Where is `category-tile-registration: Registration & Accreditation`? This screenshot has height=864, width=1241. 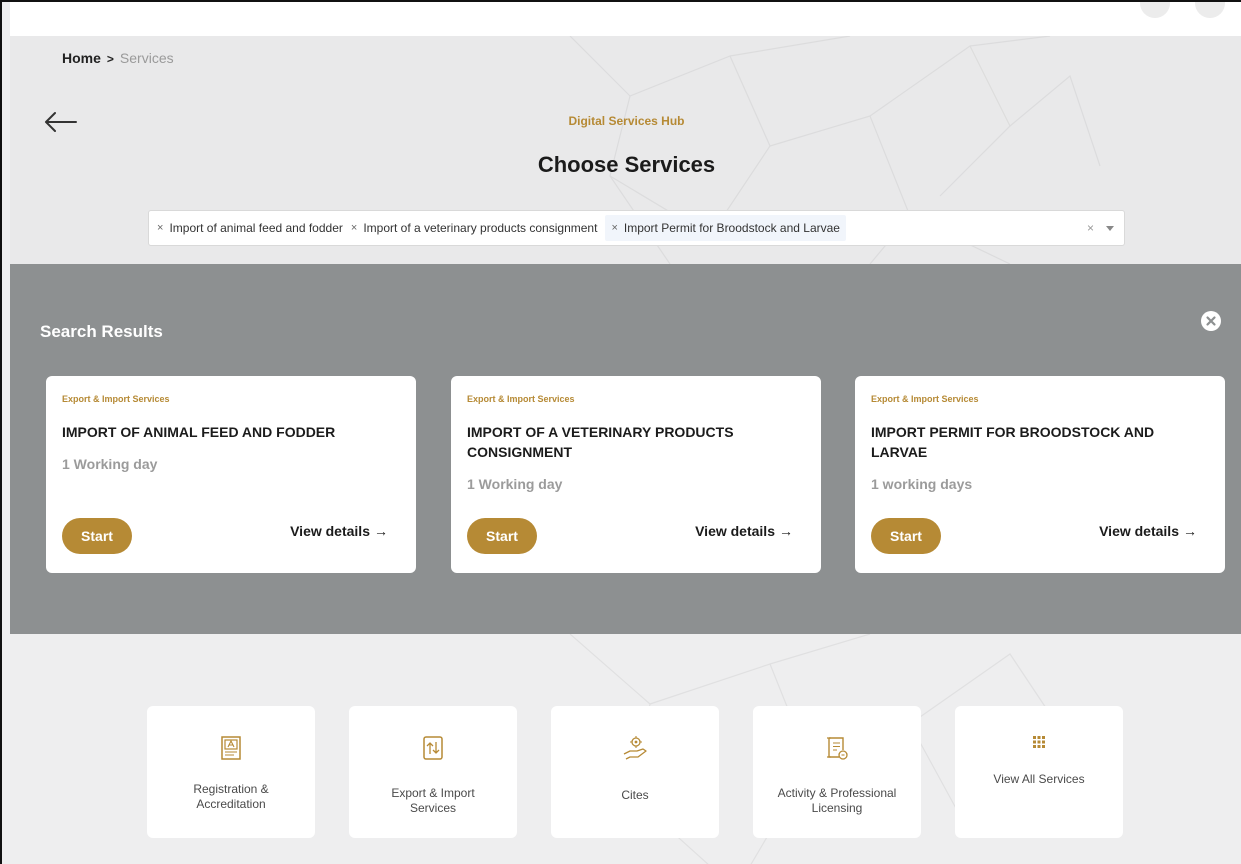
category-tile-registration: Registration & Accreditation is located at coordinates (231, 772).